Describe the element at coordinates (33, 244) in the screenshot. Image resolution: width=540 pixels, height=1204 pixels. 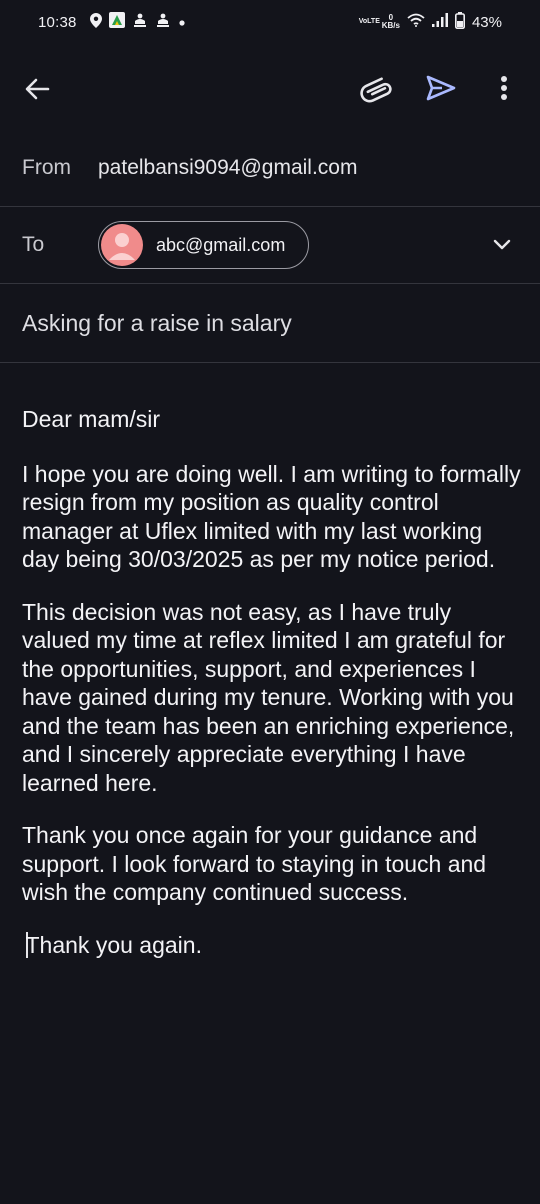
I see `to-label: To` at that location.